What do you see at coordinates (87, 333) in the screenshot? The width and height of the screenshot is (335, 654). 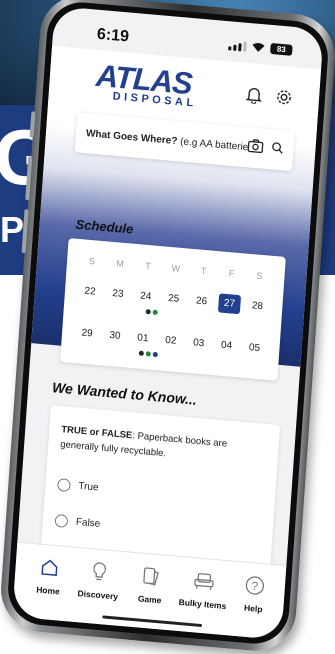 I see `calendar-day: 29` at bounding box center [87, 333].